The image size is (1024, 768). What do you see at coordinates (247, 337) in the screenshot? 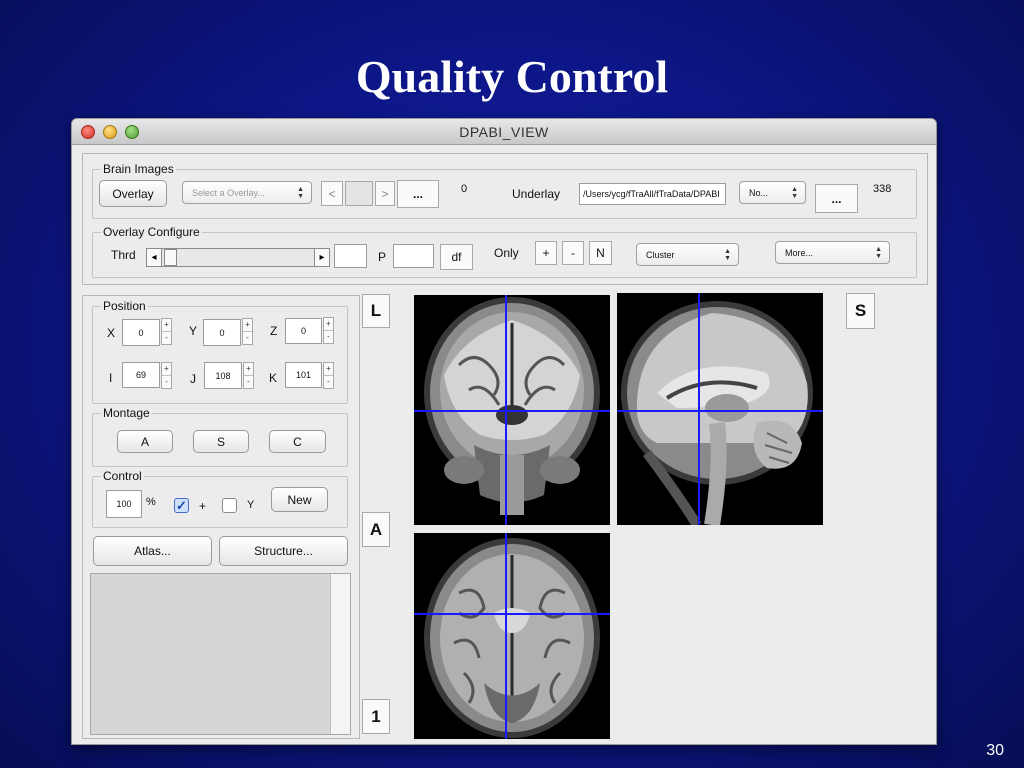
I see `y-stepper-down: -` at bounding box center [247, 337].